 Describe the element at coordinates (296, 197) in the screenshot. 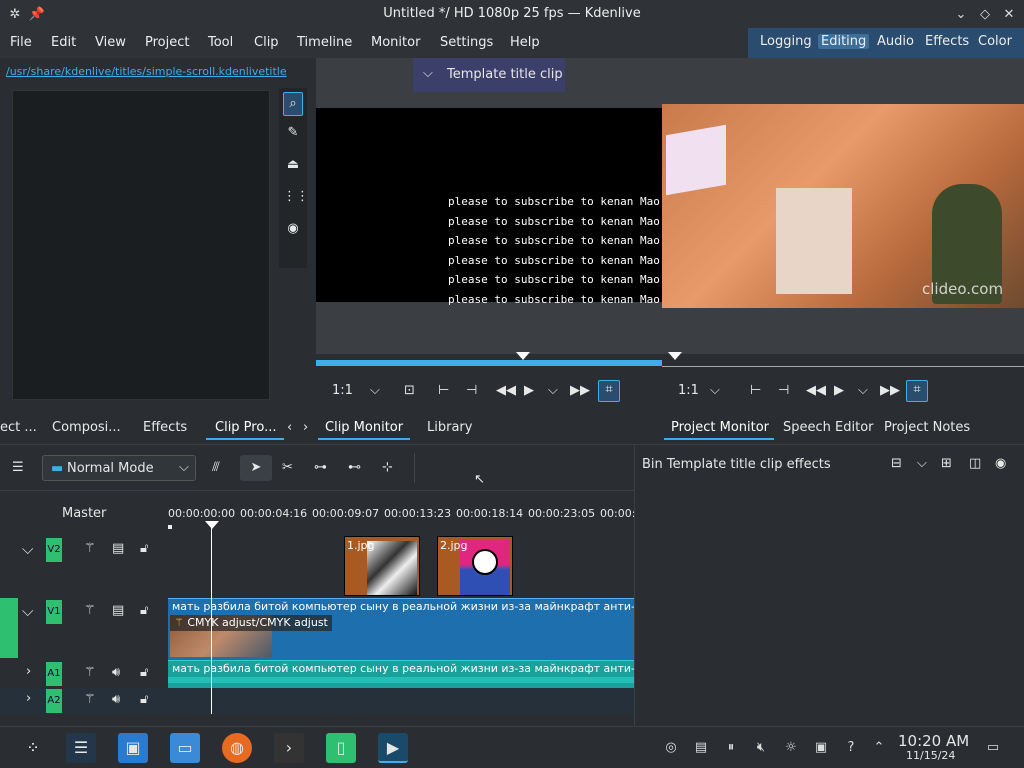

I see `grid-icon: ⋮⋮` at that location.